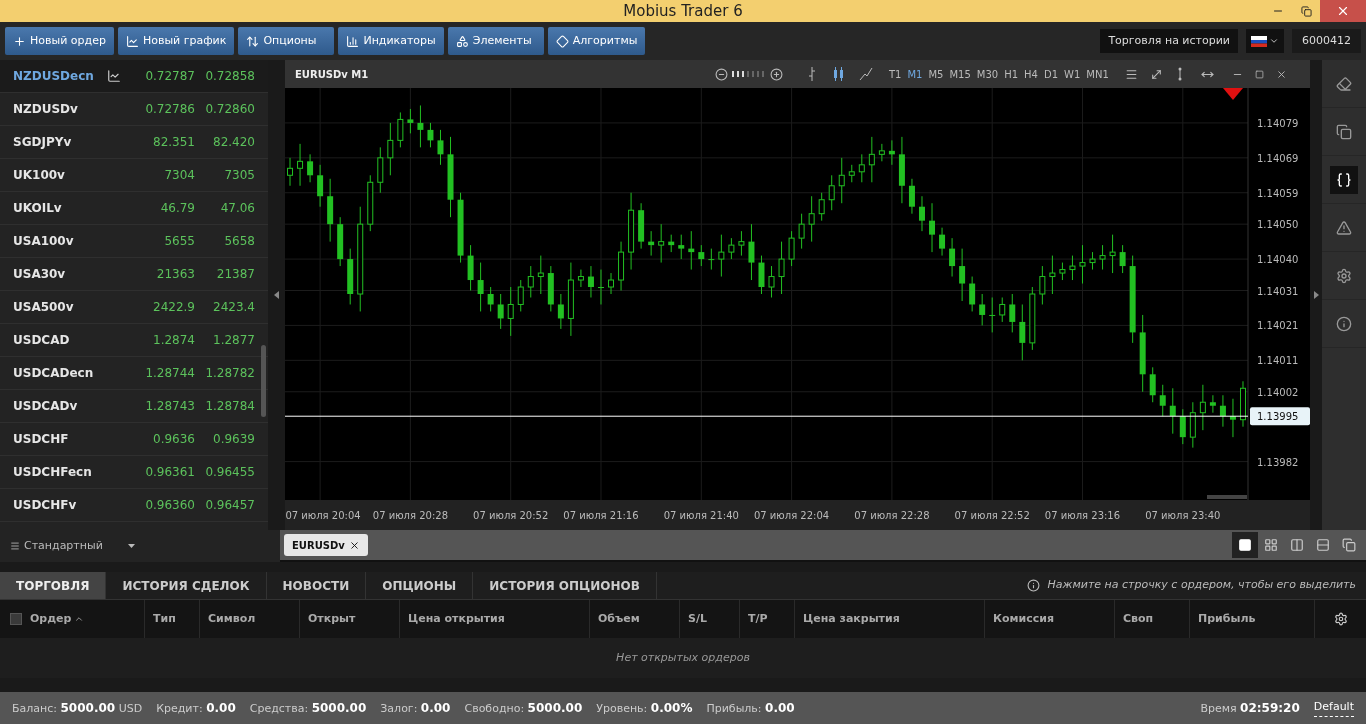 The height and width of the screenshot is (724, 1366). I want to click on ask-price: 0.72860, so click(229, 109).